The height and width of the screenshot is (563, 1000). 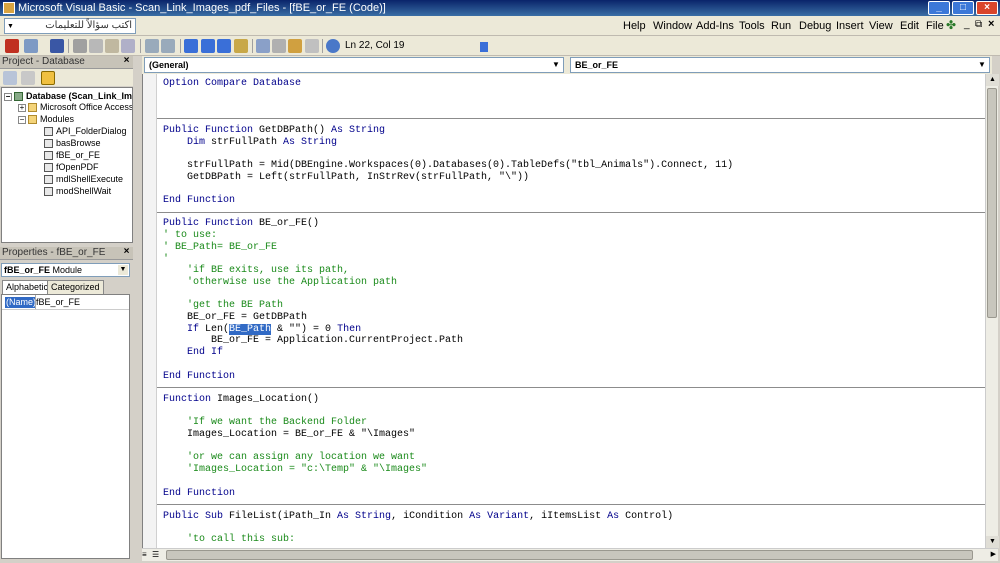 I want to click on code-line: ' to use:, so click(x=190, y=236).